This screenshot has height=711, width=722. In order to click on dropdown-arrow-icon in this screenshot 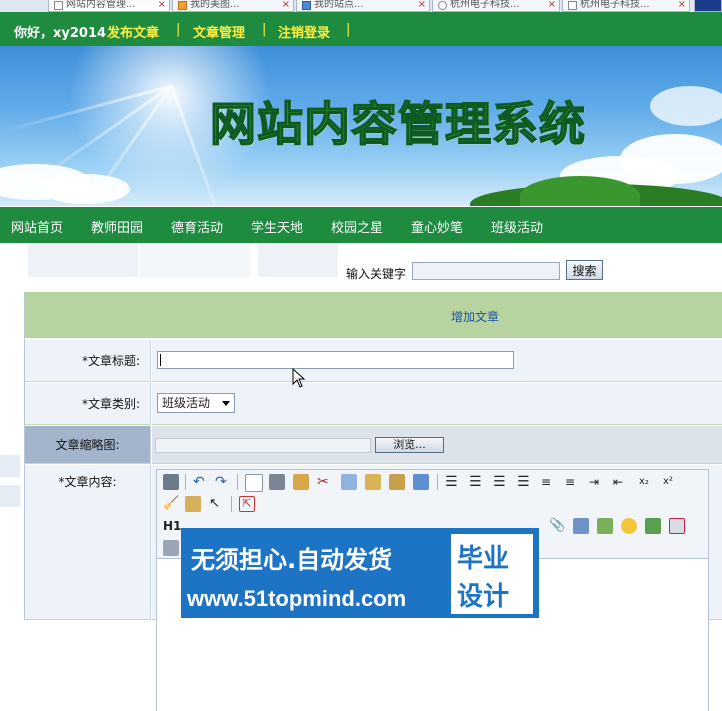, I will do `click(226, 403)`.